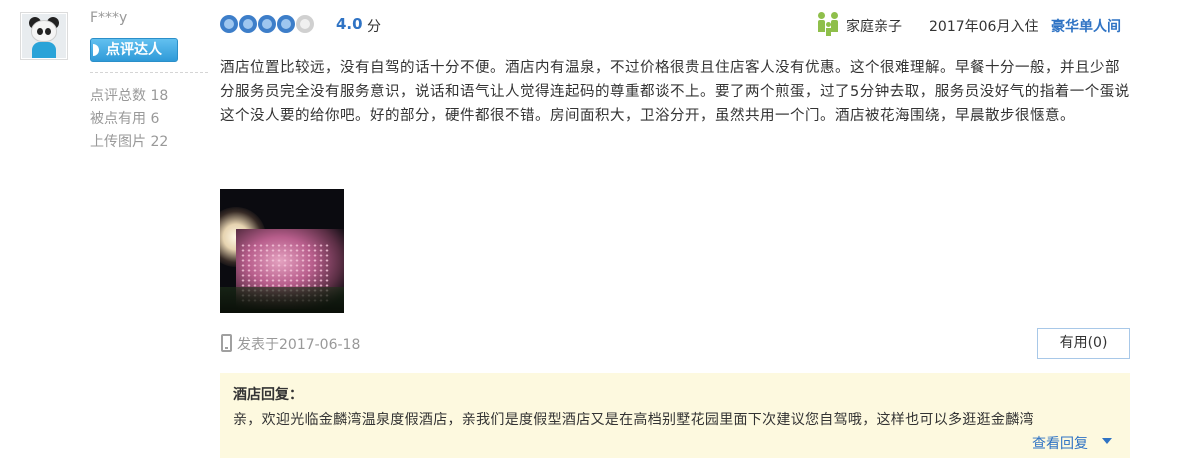 Image resolution: width=1177 pixels, height=458 pixels. What do you see at coordinates (44, 50) in the screenshot?
I see `panda-body` at bounding box center [44, 50].